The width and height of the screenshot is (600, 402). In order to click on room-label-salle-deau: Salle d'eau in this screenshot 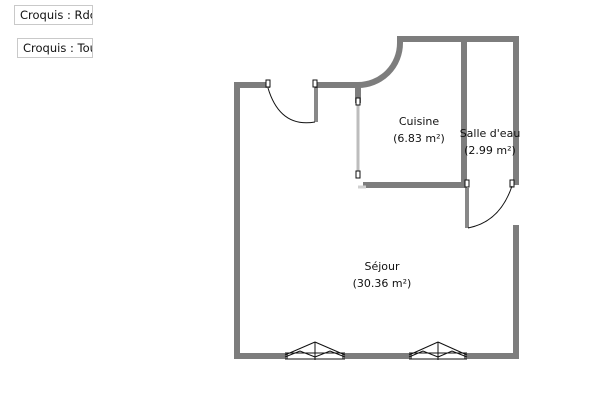, I will do `click(490, 133)`.